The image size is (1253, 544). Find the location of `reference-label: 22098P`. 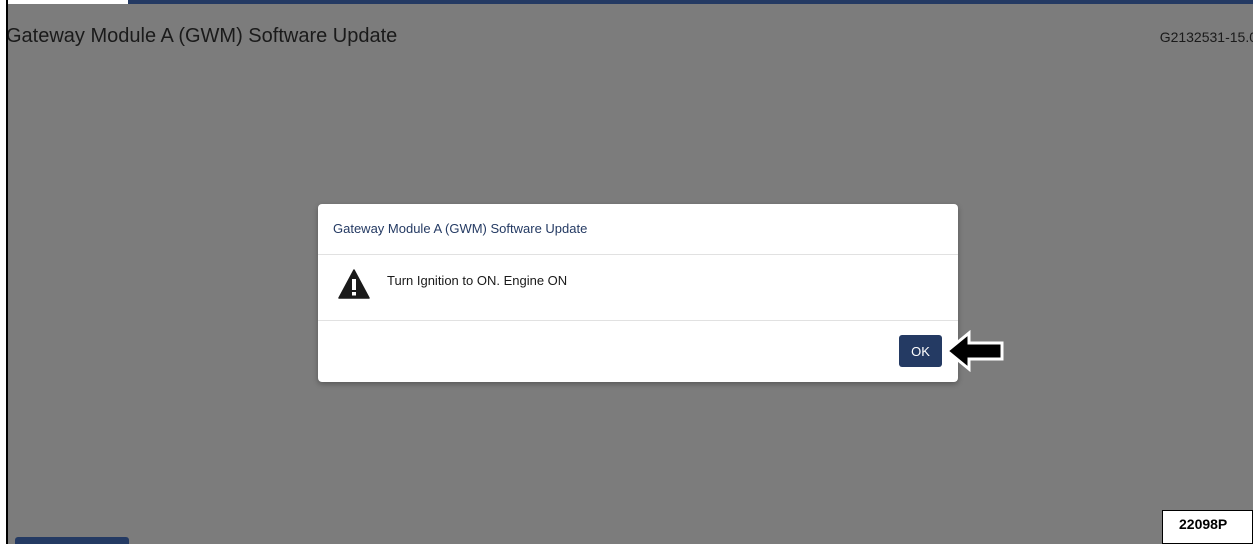

reference-label: 22098P is located at coordinates (1203, 524).